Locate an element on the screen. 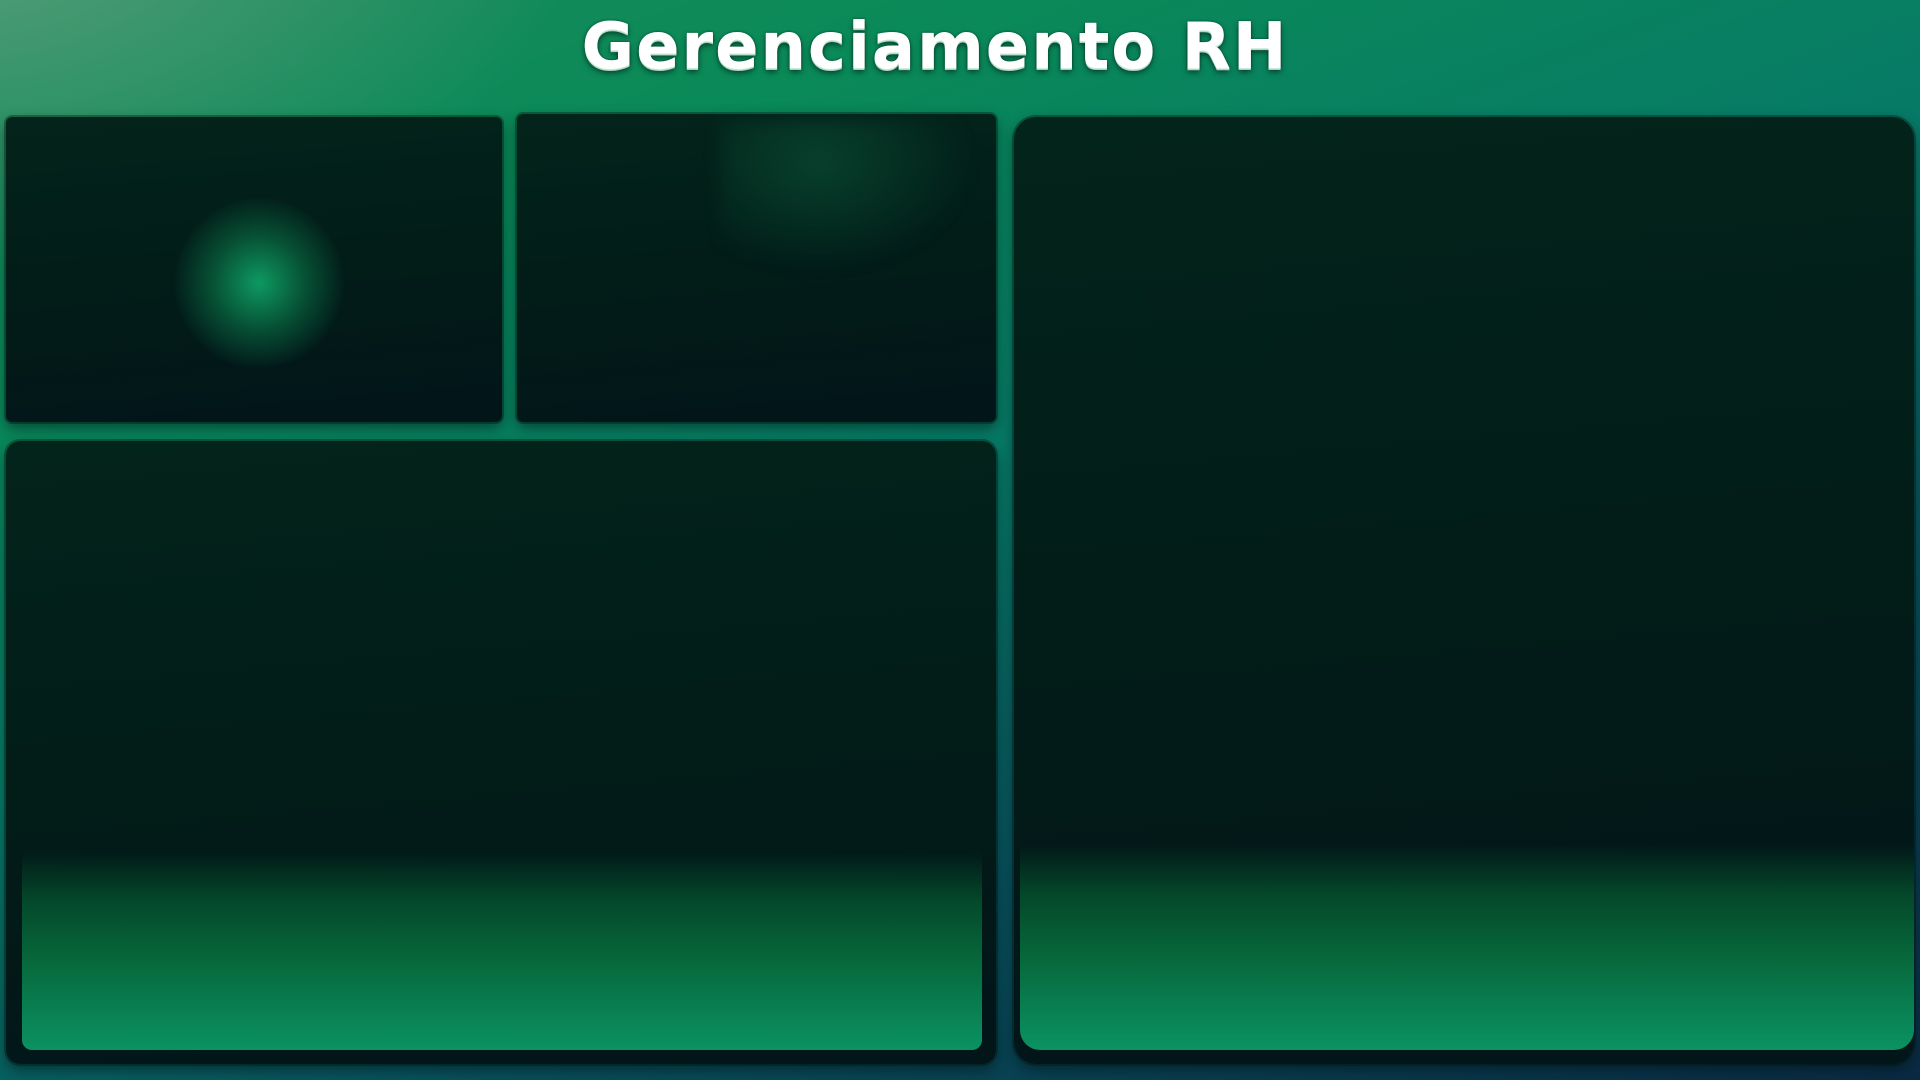 This screenshot has height=1080, width=1920. dashboard-panel-top-left is located at coordinates (254, 269).